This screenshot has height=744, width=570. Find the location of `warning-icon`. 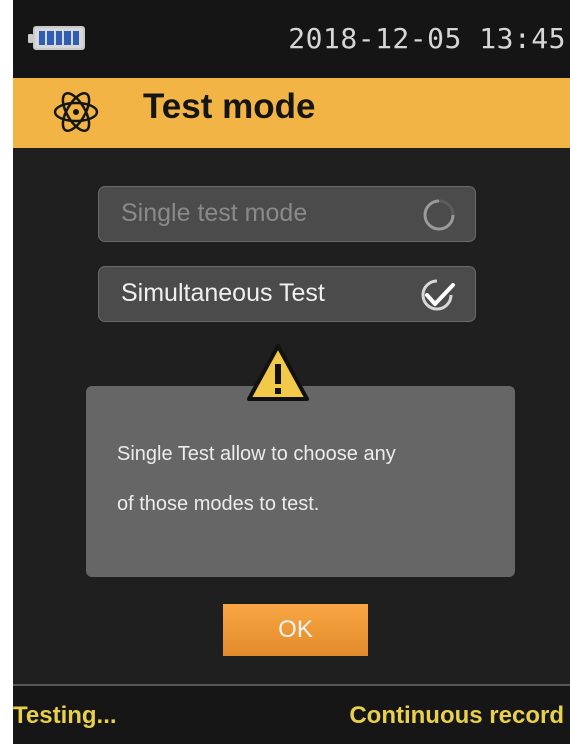

warning-icon is located at coordinates (278, 372).